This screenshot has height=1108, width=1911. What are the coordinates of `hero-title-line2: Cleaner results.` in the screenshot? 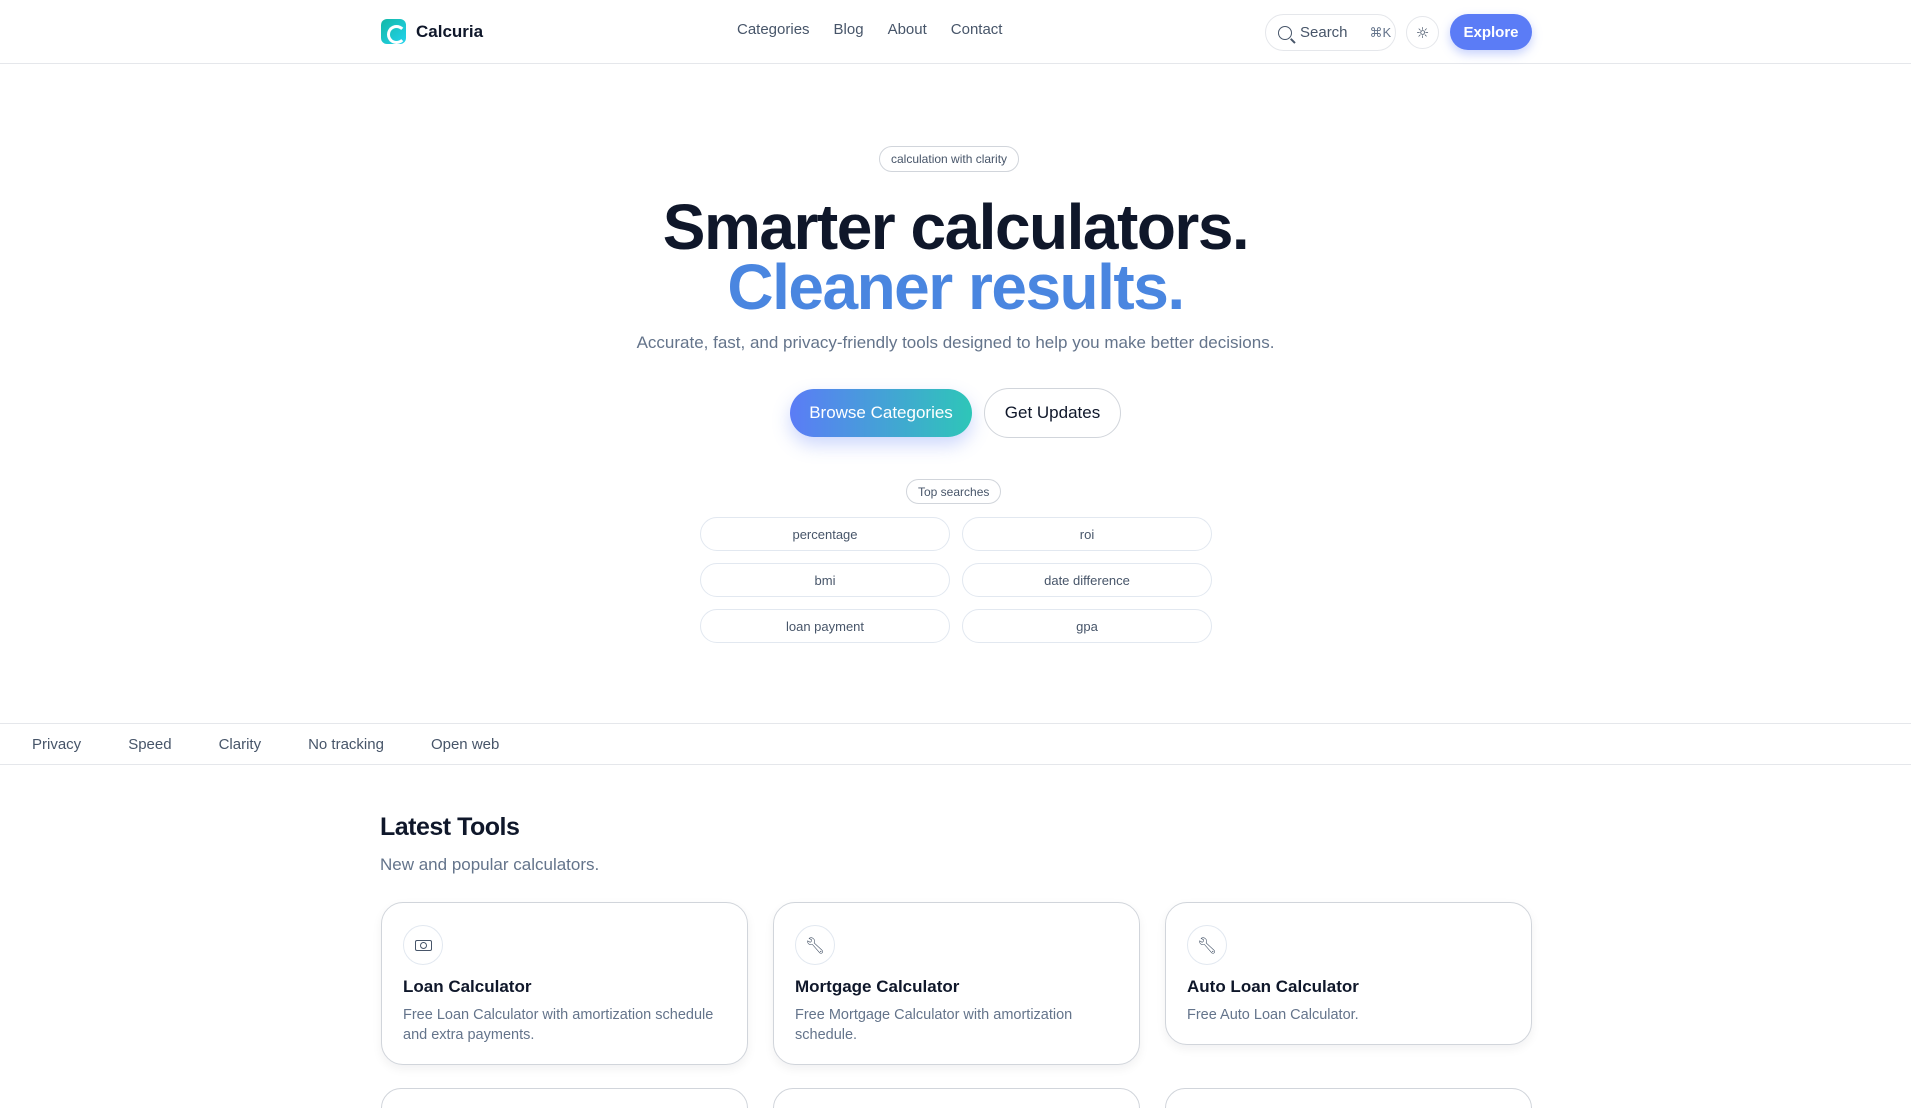 It's located at (956, 287).